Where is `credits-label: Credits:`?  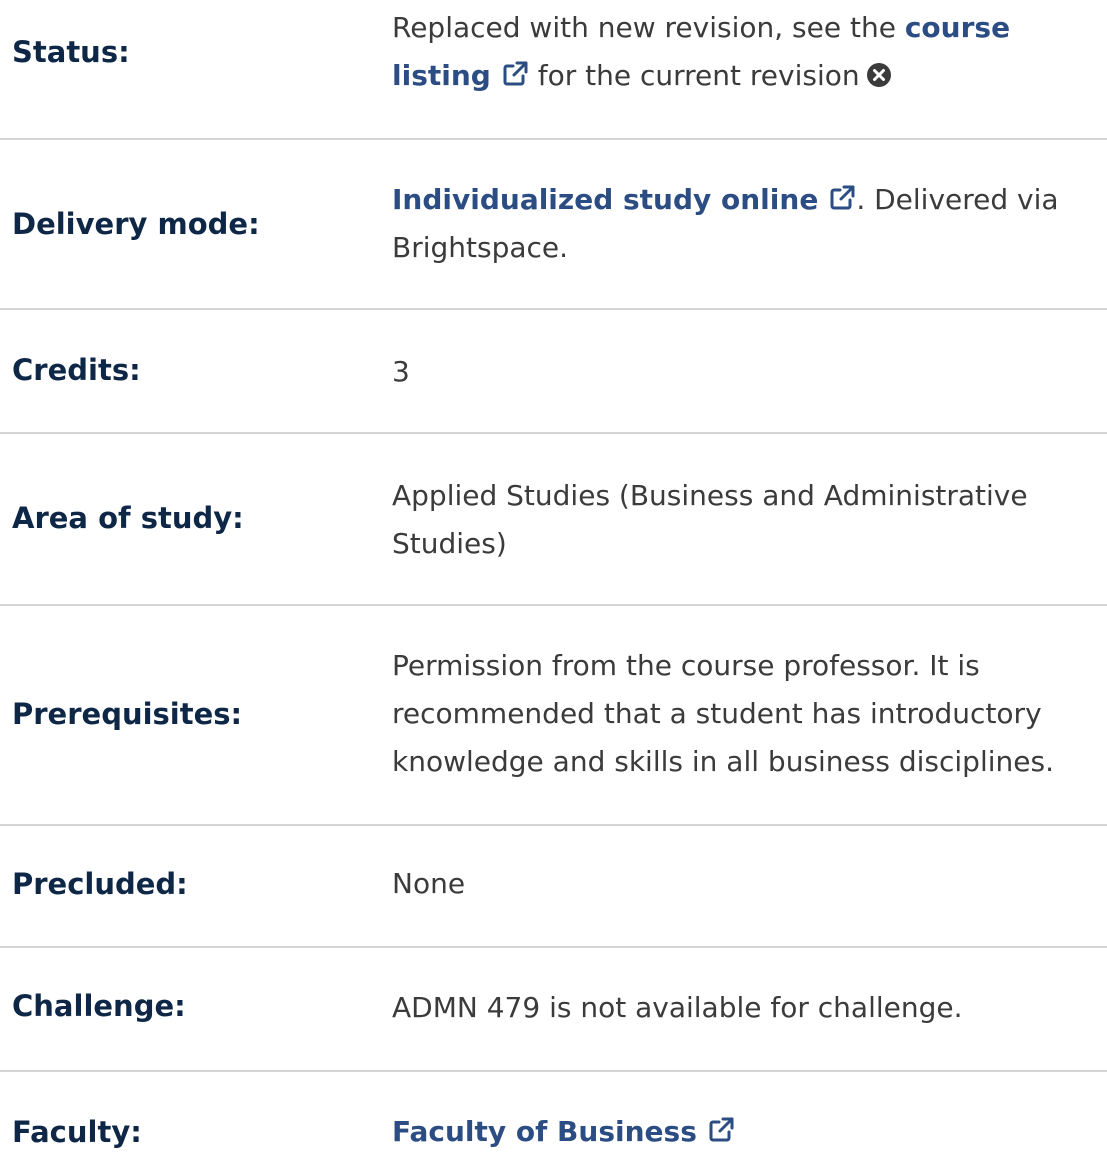 credits-label: Credits: is located at coordinates (76, 370).